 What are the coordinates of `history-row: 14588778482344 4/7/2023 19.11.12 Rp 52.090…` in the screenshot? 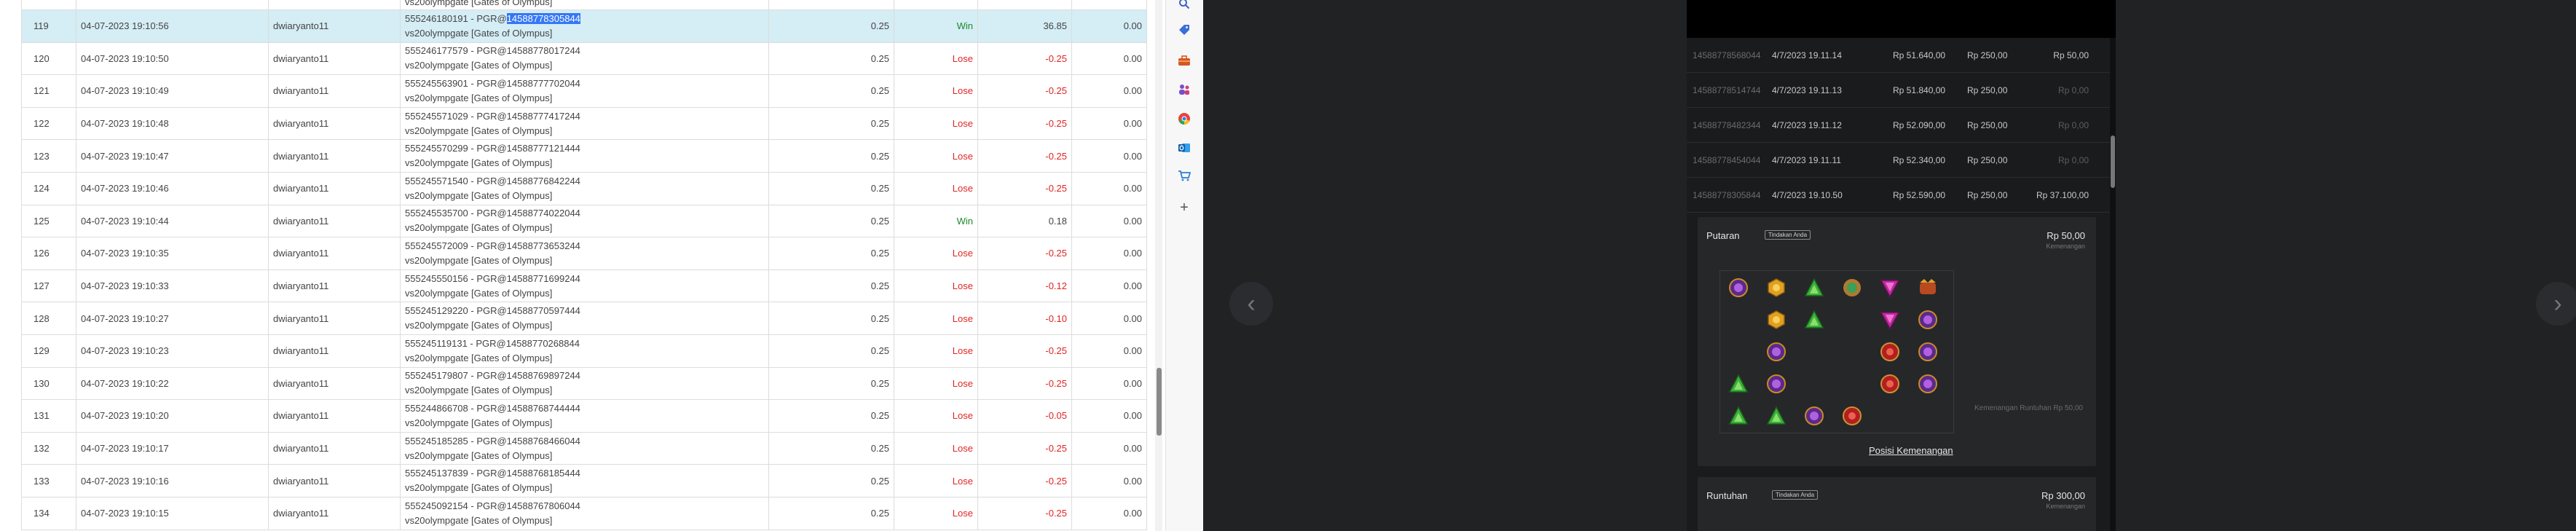 It's located at (1901, 125).